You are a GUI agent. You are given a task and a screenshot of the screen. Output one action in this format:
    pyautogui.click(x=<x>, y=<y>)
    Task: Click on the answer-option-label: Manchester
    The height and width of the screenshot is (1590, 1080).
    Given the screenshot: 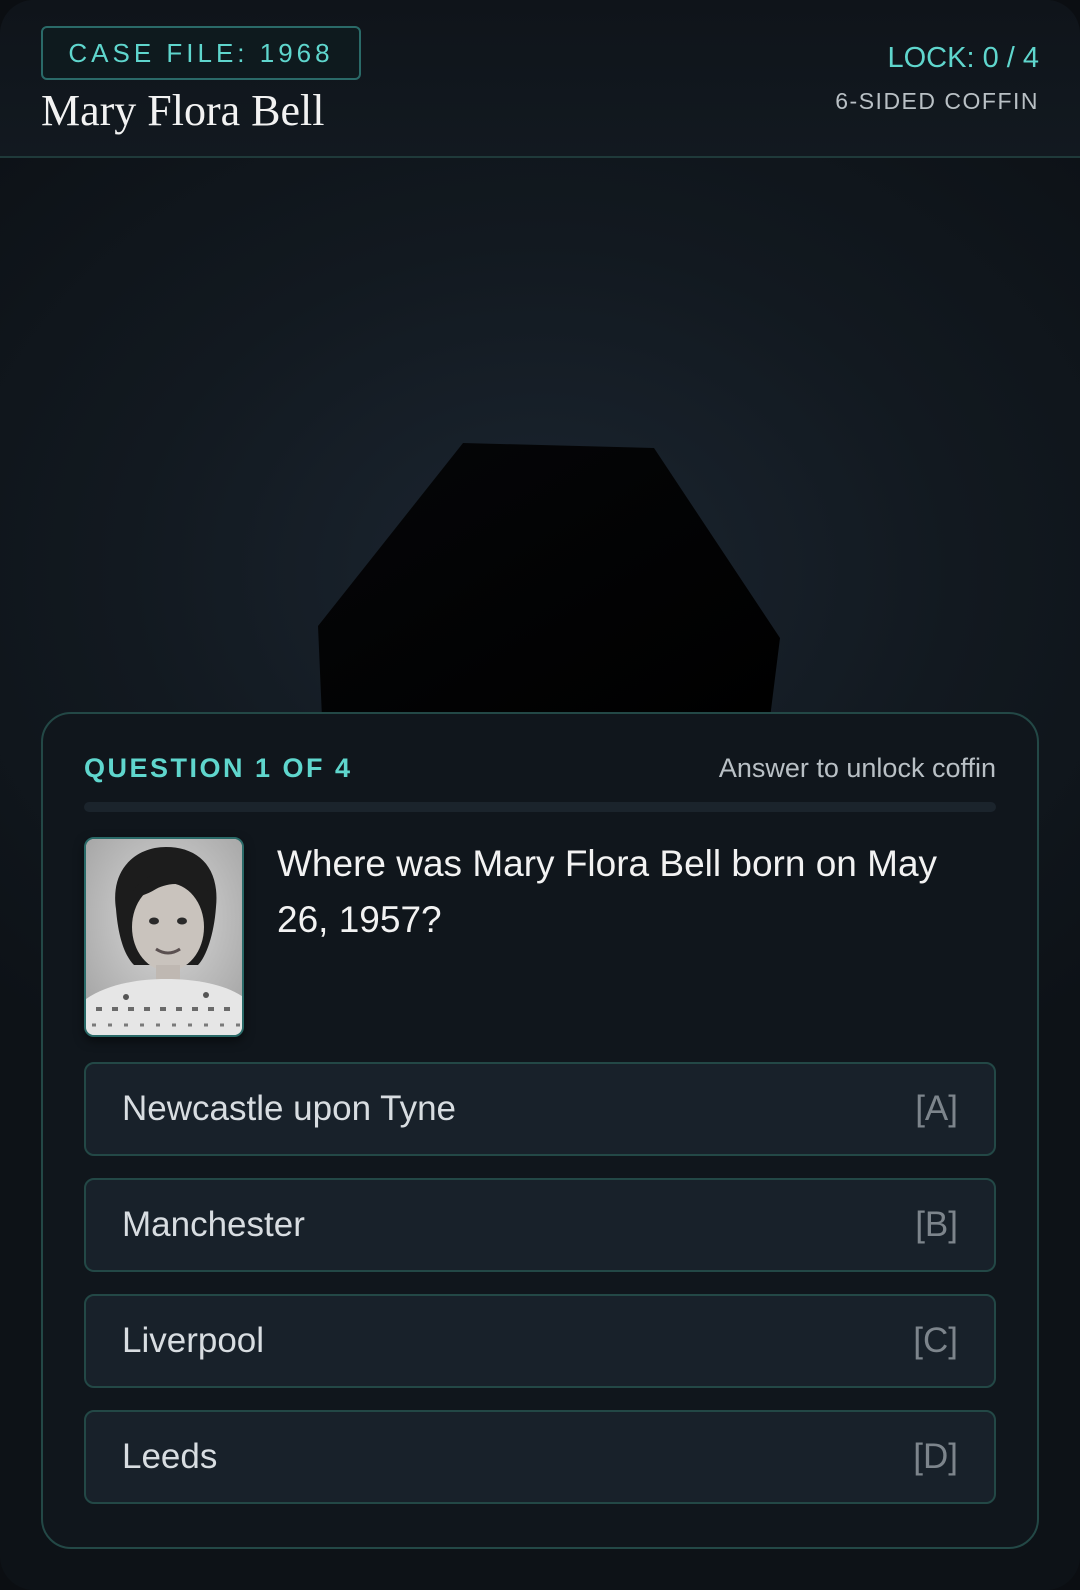 What is the action you would take?
    pyautogui.click(x=213, y=1224)
    